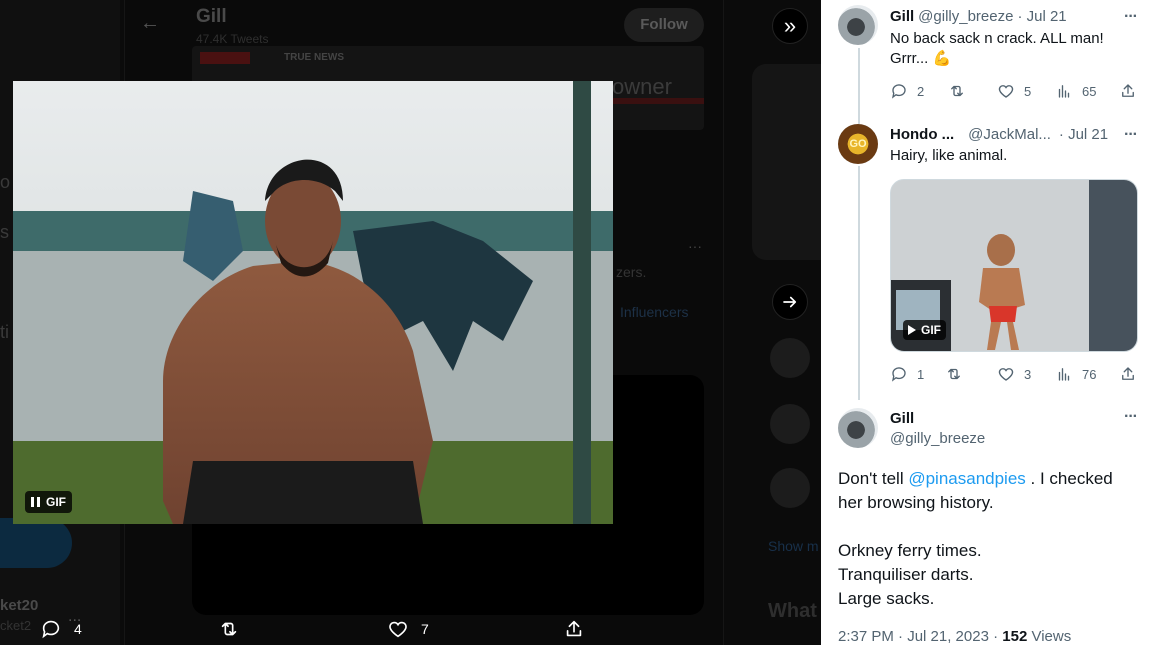 This screenshot has width=1153, height=645. Describe the element at coordinates (5, 182) in the screenshot. I see `left-nav-fragment: o` at that location.